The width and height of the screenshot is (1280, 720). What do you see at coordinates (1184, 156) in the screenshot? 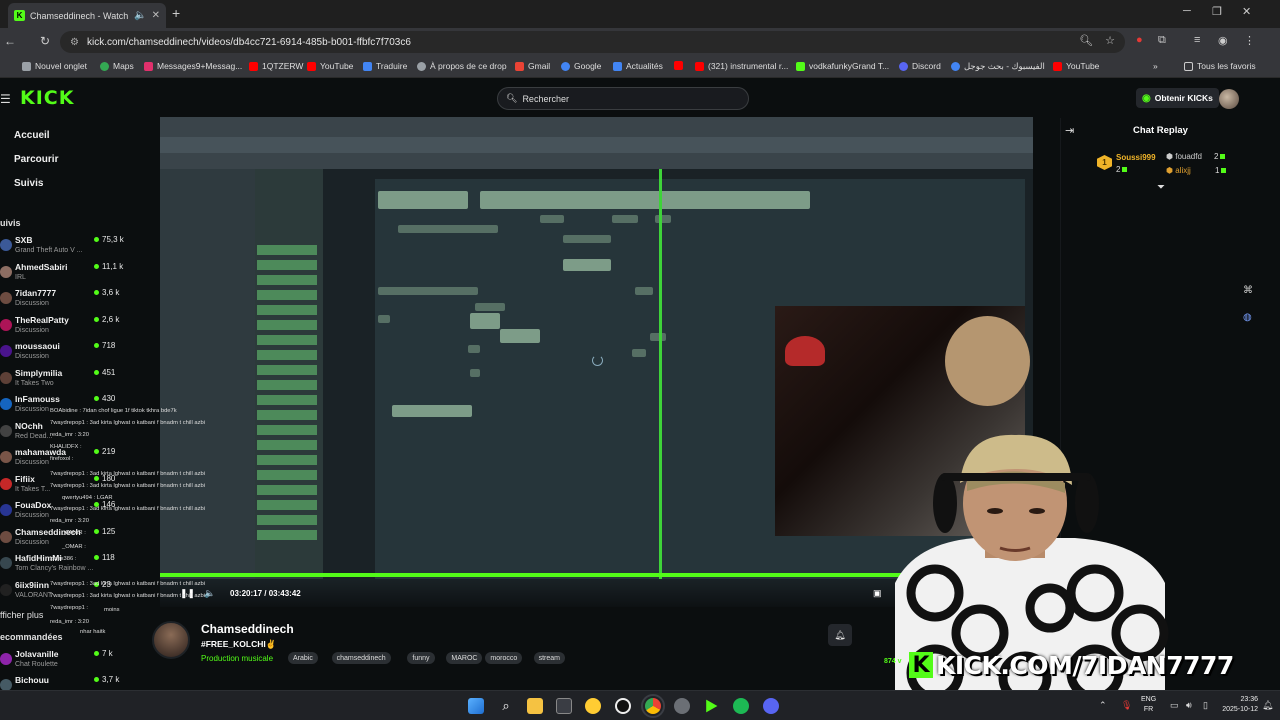
I see `leader-name: ⬢ fouadfd` at bounding box center [1184, 156].